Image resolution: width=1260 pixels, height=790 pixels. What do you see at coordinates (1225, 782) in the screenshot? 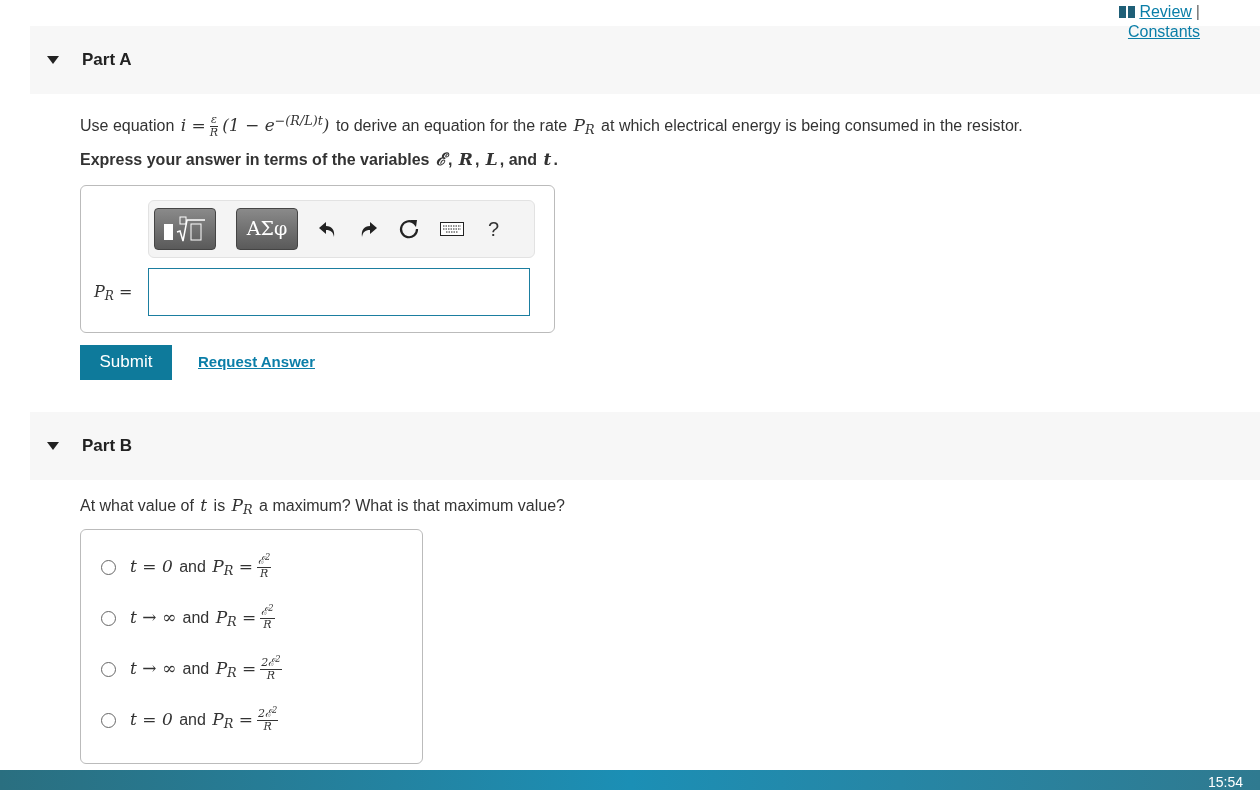
I see `clock: 15:54` at bounding box center [1225, 782].